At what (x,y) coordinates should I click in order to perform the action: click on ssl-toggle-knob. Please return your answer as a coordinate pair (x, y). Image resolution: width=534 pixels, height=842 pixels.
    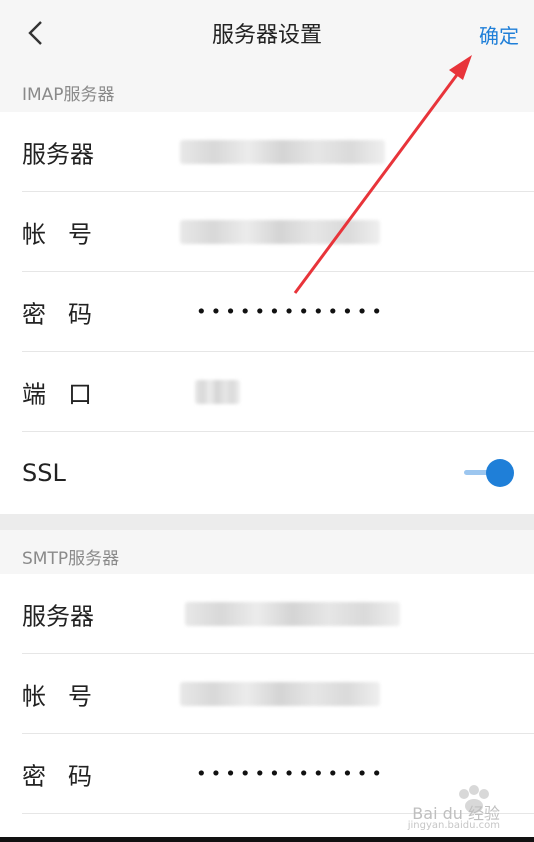
    Looking at the image, I should click on (500, 473).